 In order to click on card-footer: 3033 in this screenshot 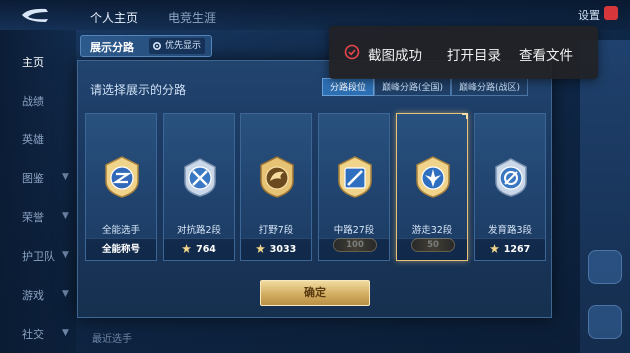, I will do `click(276, 249)`.